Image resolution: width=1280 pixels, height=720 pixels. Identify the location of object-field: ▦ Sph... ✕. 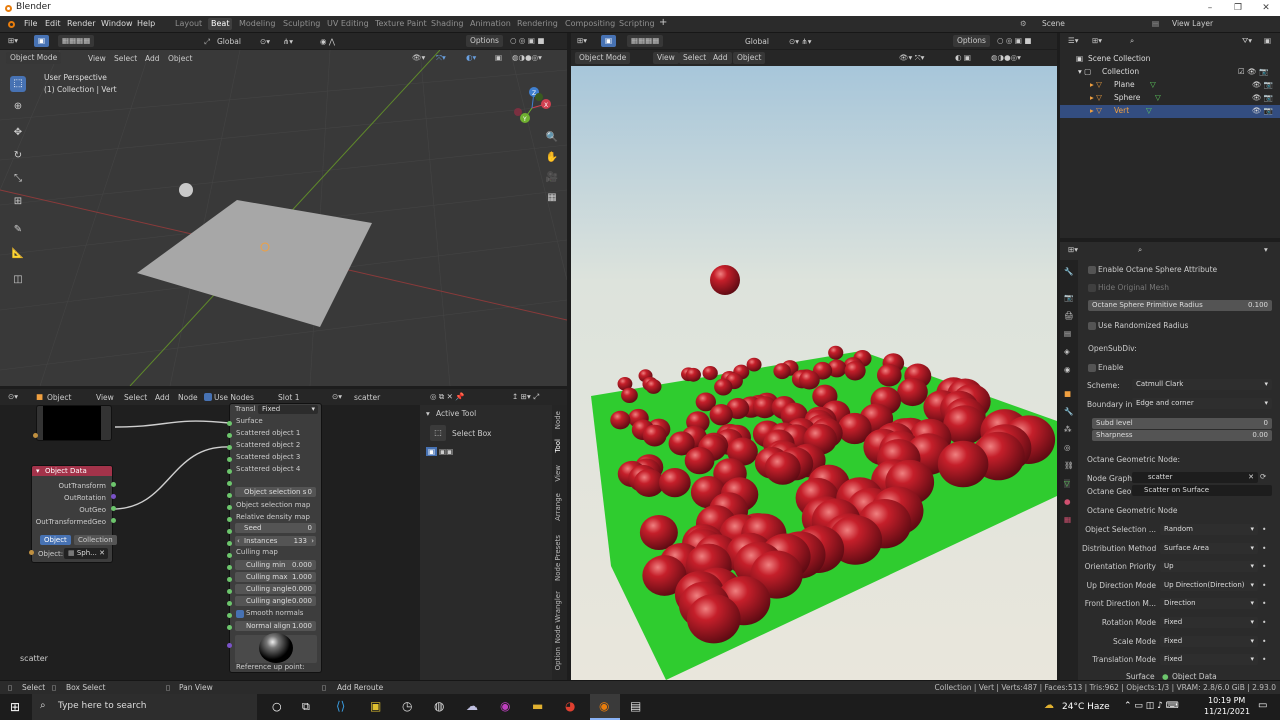
(86, 553).